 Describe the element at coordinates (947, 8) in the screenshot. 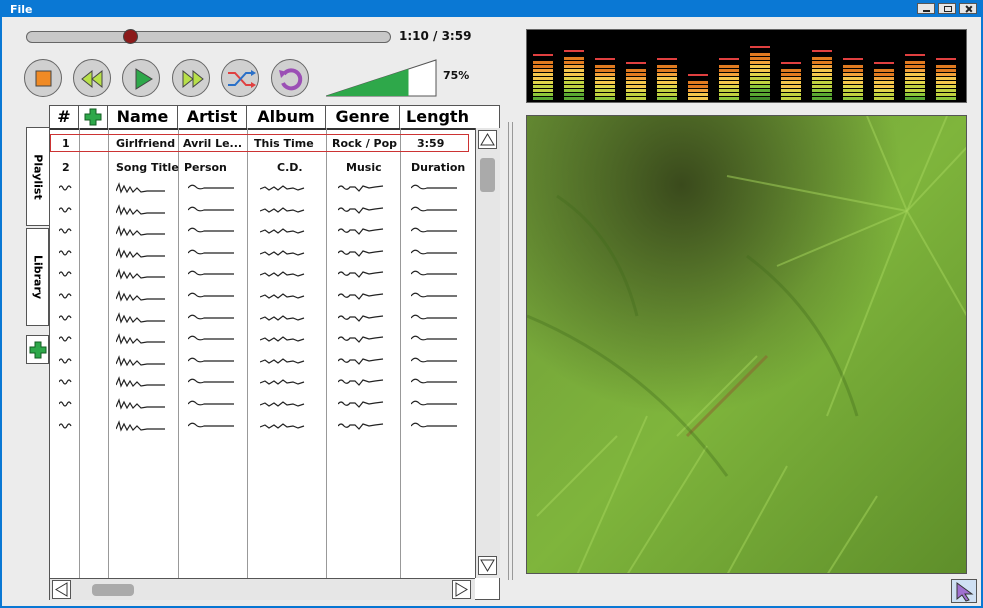

I see `maximize-button` at that location.